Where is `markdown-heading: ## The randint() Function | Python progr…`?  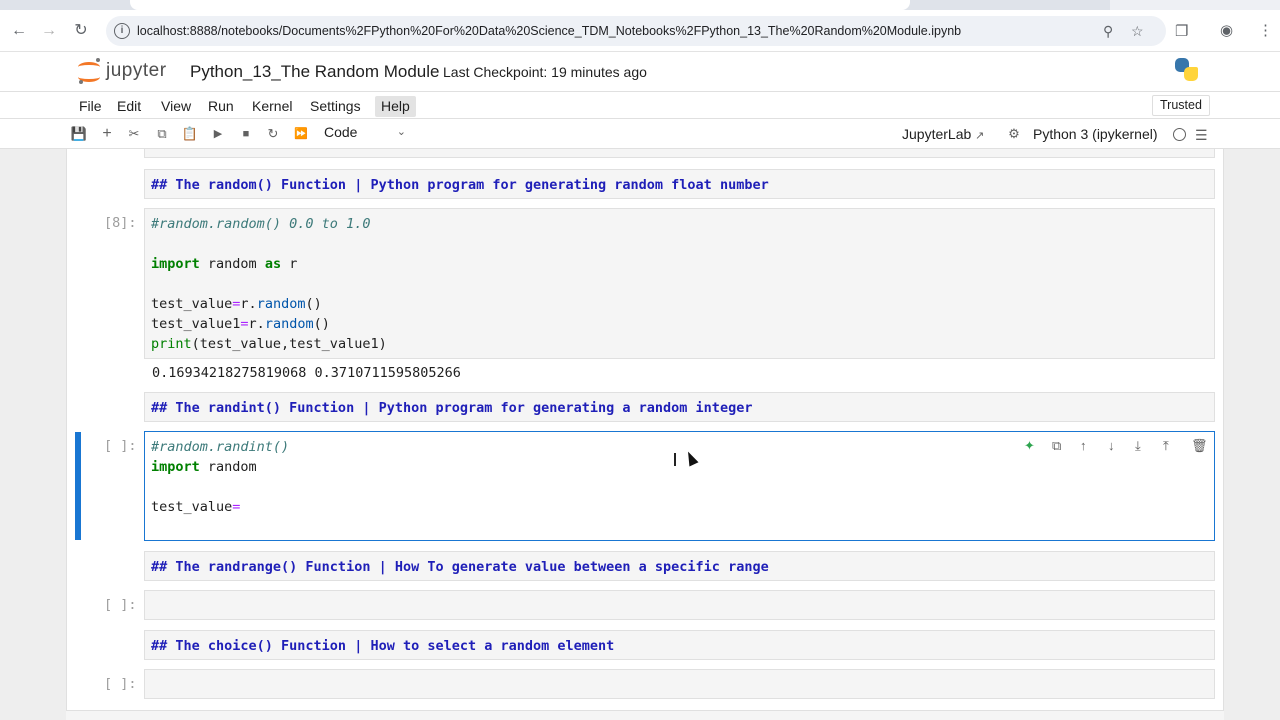 markdown-heading: ## The randint() Function | Python progr… is located at coordinates (452, 408).